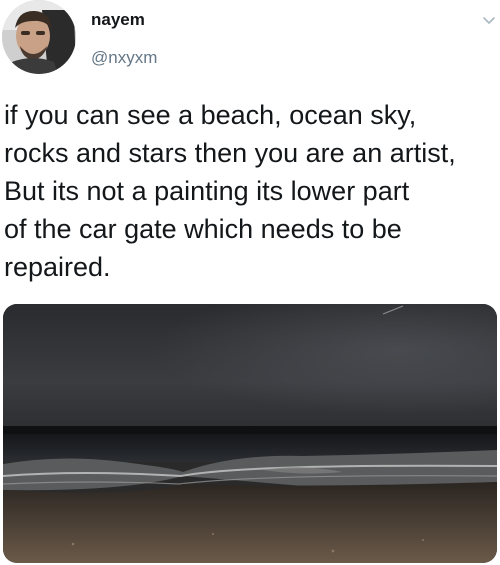 The width and height of the screenshot is (500, 565). Describe the element at coordinates (118, 20) in the screenshot. I see `display-name: nayem` at that location.